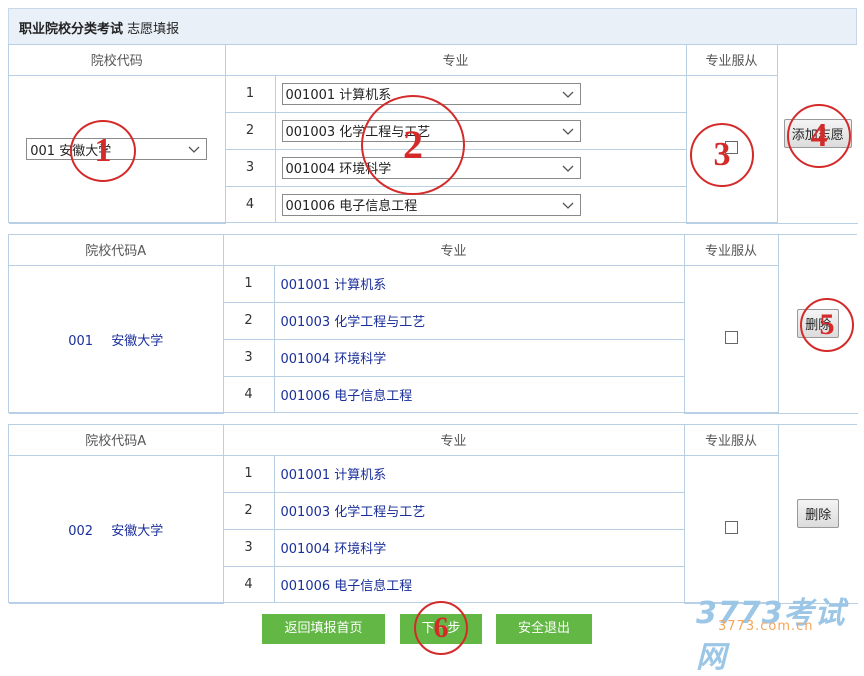 Image resolution: width=864 pixels, height=676 pixels. I want to click on major-select-cell: 001001 计算机系, so click(480, 93).